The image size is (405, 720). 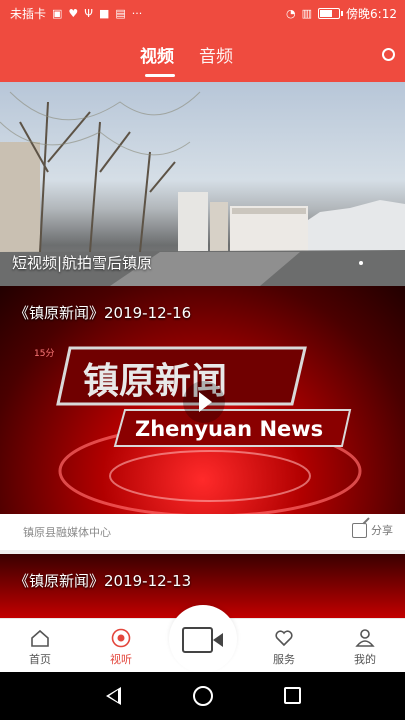 What do you see at coordinates (229, 429) in the screenshot?
I see `thumb-title-en: Zhenyuan News` at bounding box center [229, 429].